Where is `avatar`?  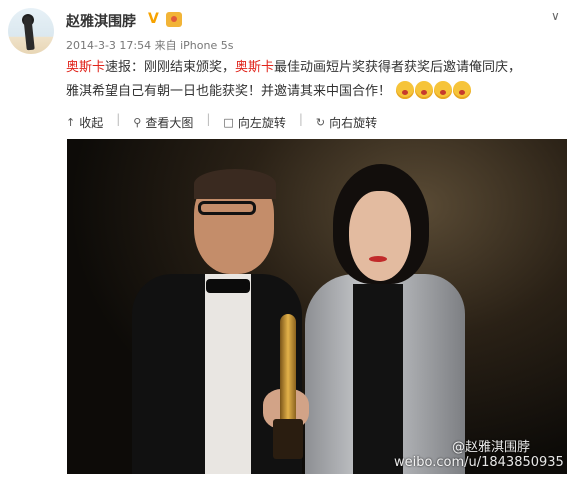
avatar is located at coordinates (31, 31).